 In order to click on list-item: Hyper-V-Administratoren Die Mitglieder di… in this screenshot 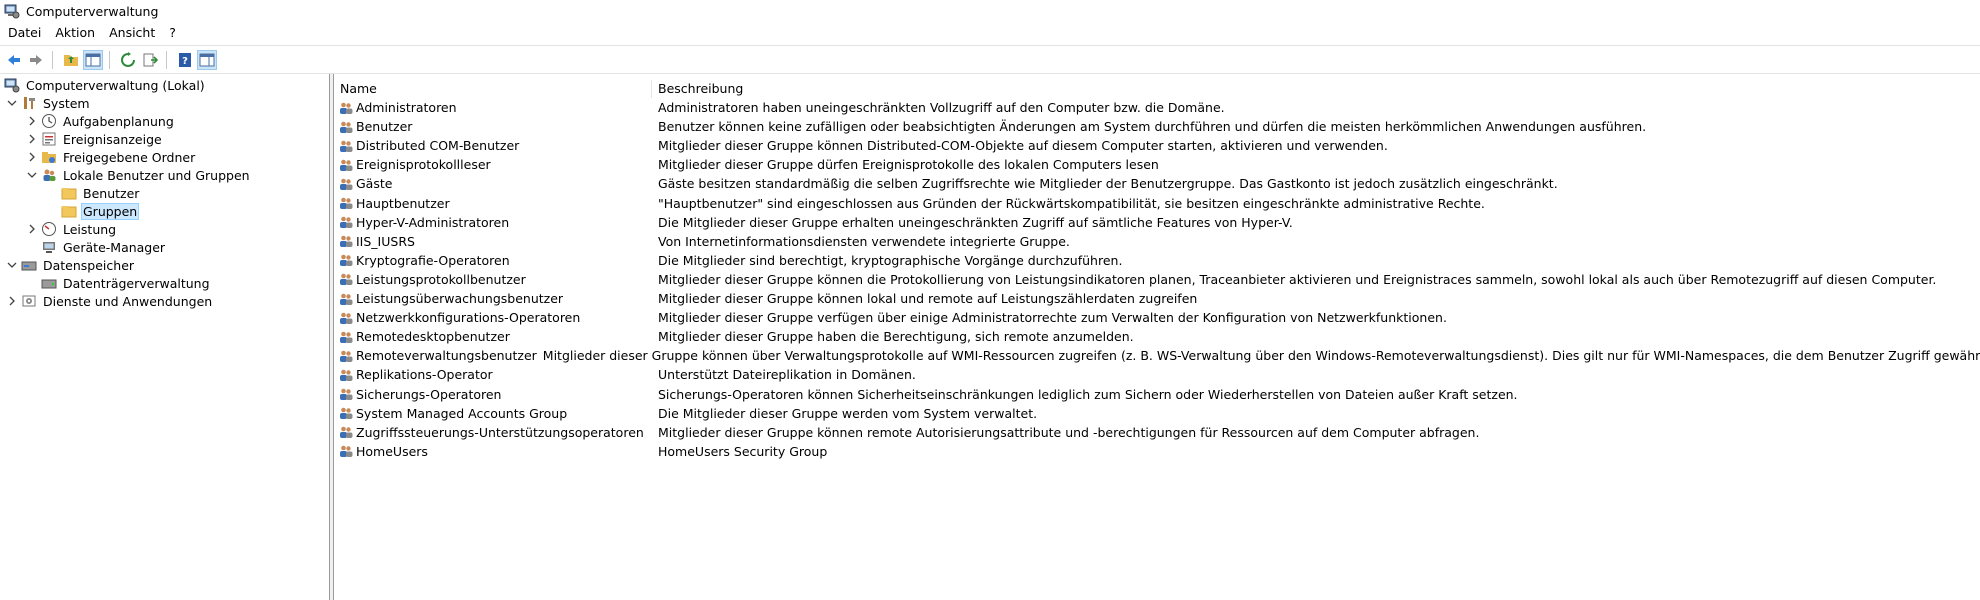, I will do `click(1157, 222)`.